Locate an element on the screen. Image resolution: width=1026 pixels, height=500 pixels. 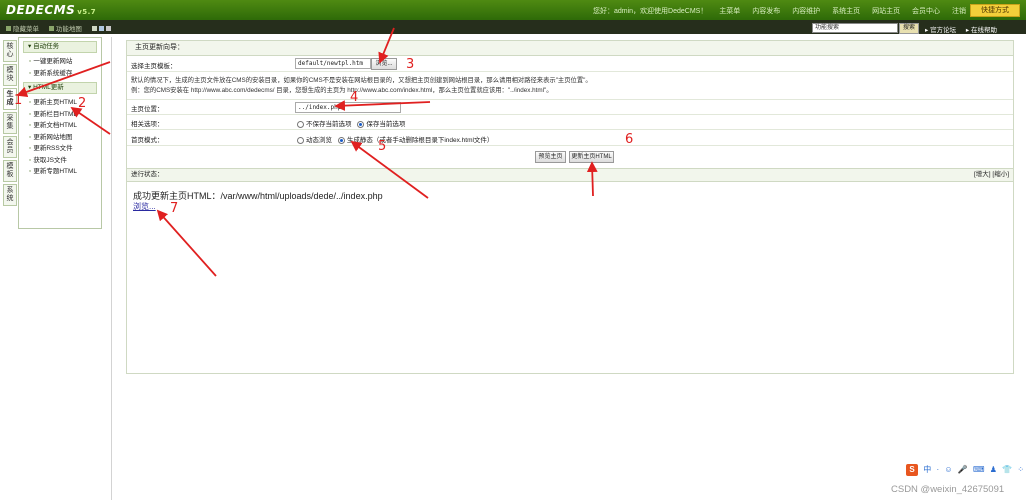
search-button: 搜索 is located at coordinates (909, 28).